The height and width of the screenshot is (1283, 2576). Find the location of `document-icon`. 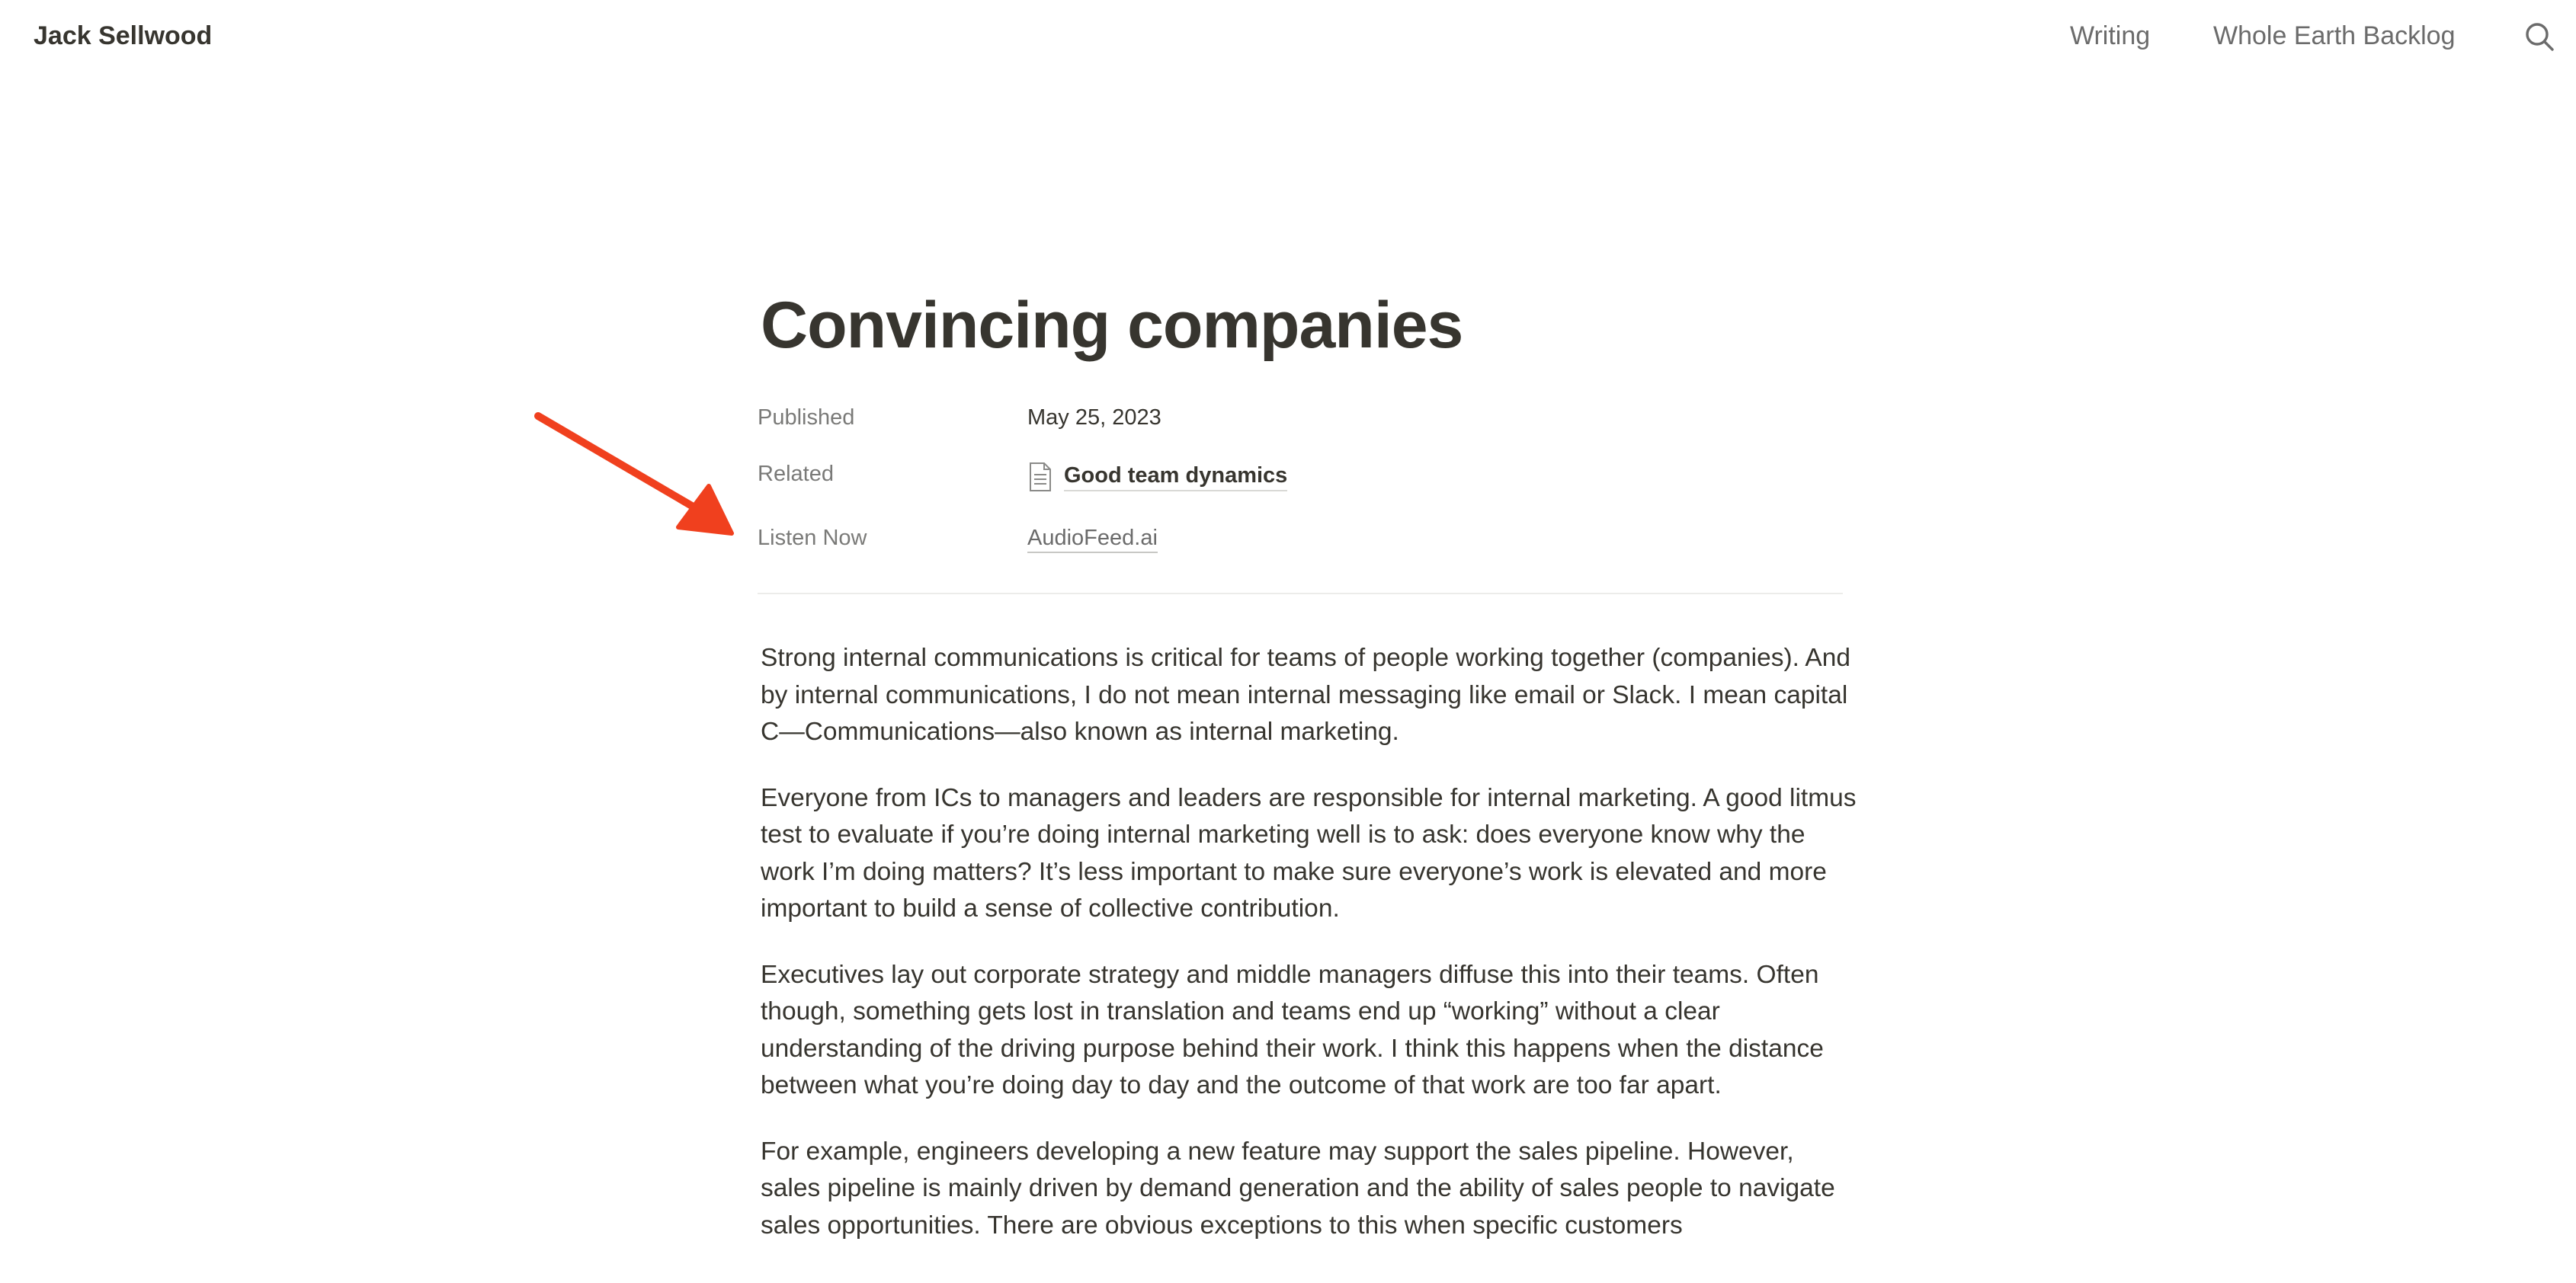

document-icon is located at coordinates (1040, 477).